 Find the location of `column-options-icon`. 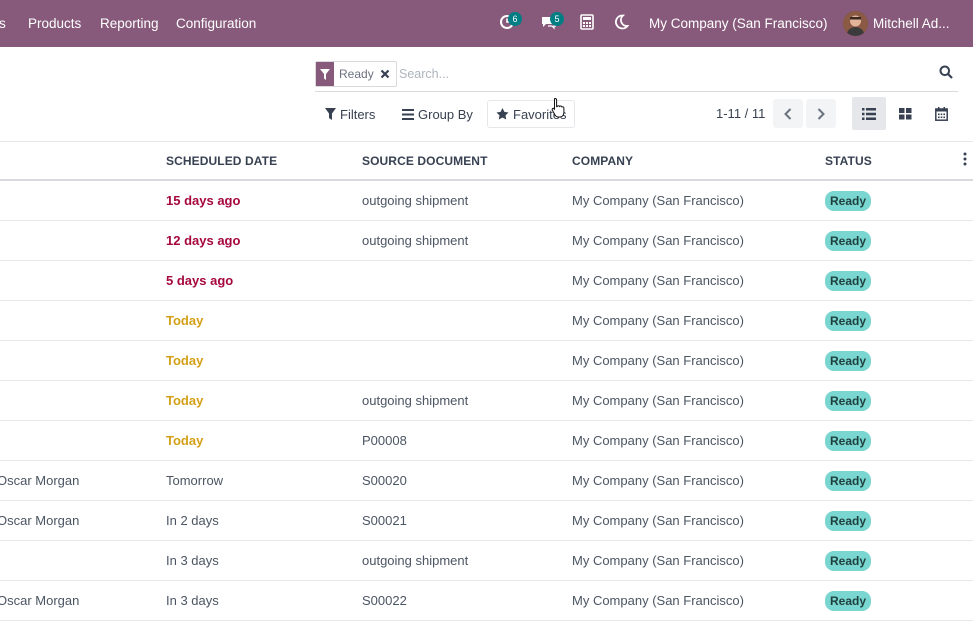

column-options-icon is located at coordinates (967, 161).